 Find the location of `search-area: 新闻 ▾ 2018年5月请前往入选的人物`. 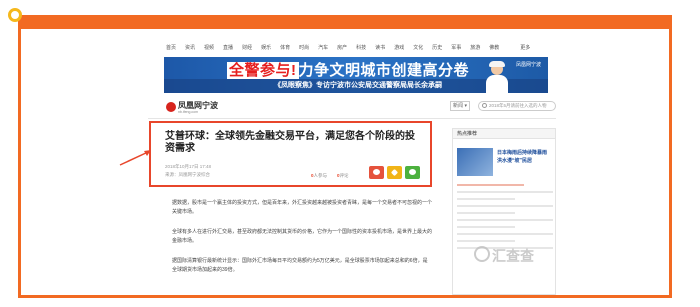

search-area: 新闻 ▾ 2018年5月请前往入选的人物 is located at coordinates (503, 106).